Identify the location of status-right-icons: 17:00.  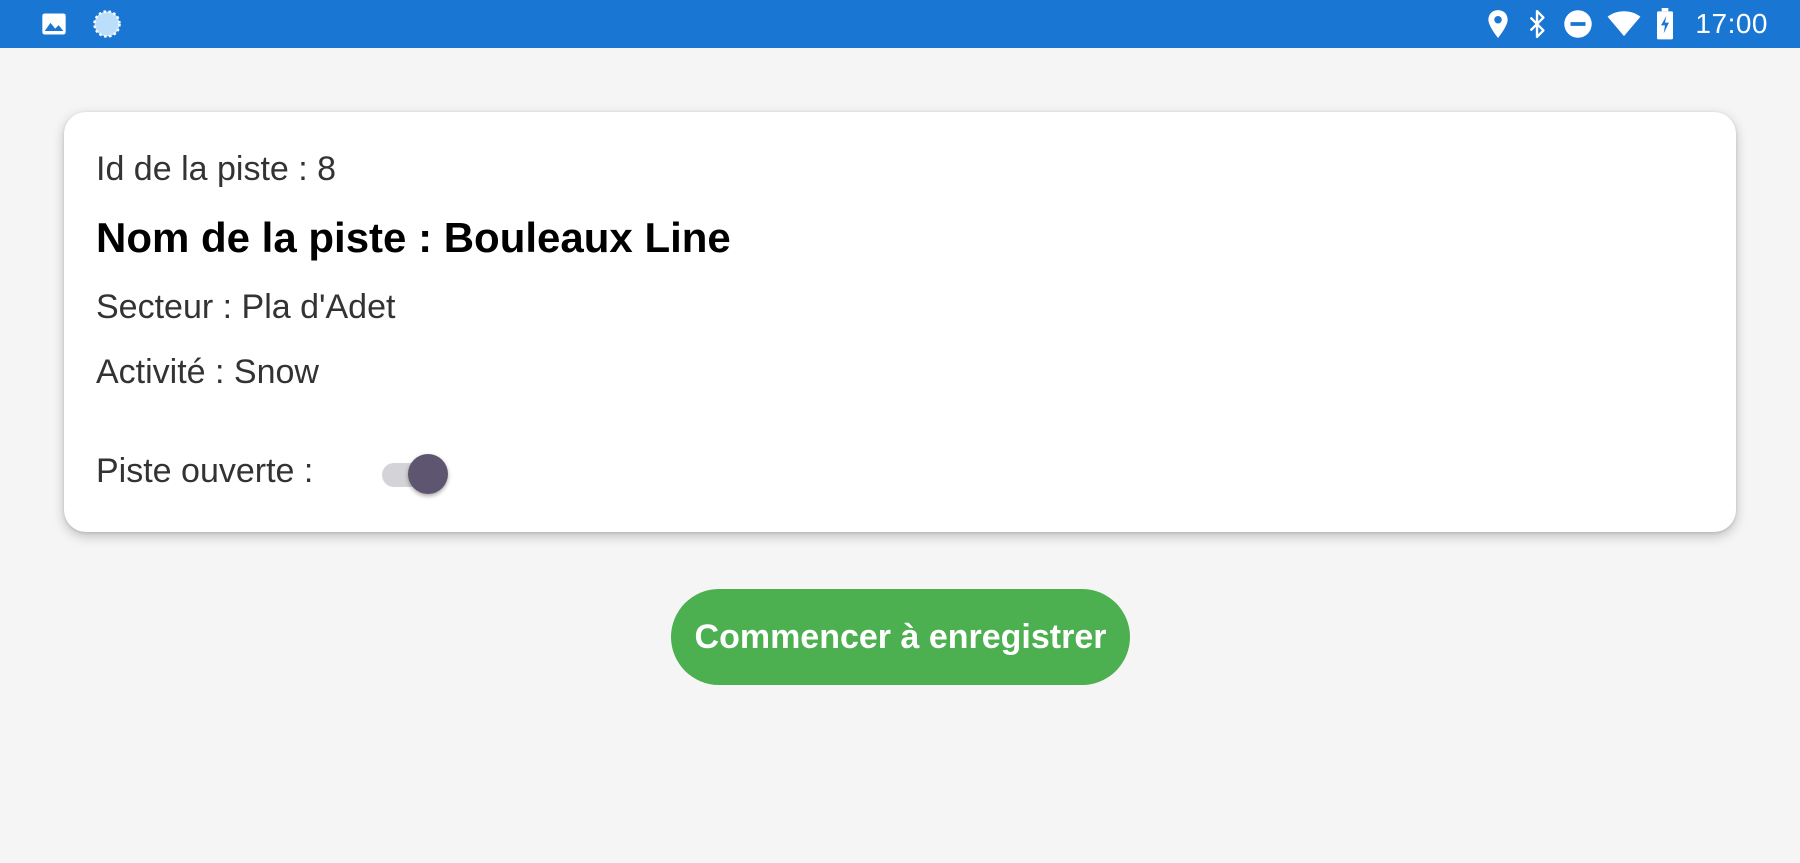
(1626, 24).